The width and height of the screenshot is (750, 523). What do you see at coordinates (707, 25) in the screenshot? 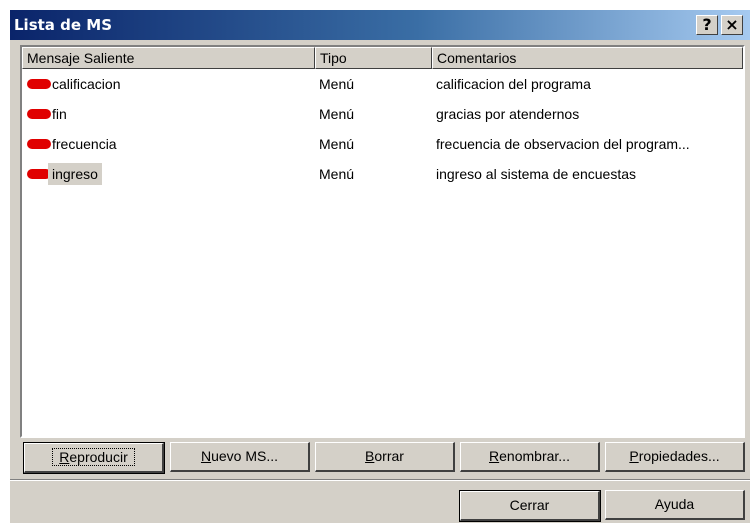
I see `help-button: ?` at bounding box center [707, 25].